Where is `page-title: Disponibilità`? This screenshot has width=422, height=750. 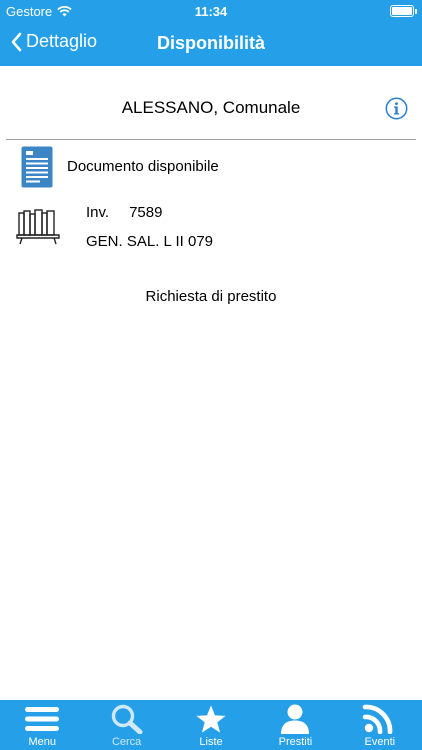
page-title: Disponibilità is located at coordinates (211, 43).